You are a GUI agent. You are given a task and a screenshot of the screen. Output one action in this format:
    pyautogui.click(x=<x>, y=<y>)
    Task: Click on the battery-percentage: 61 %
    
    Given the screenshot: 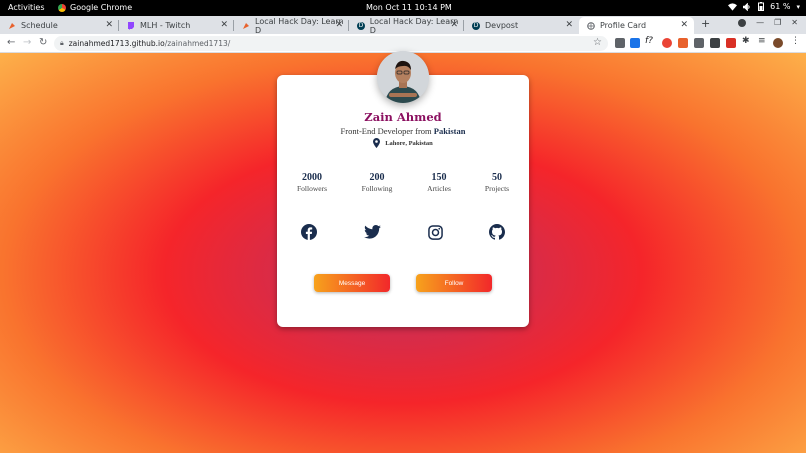 What is the action you would take?
    pyautogui.click(x=780, y=6)
    